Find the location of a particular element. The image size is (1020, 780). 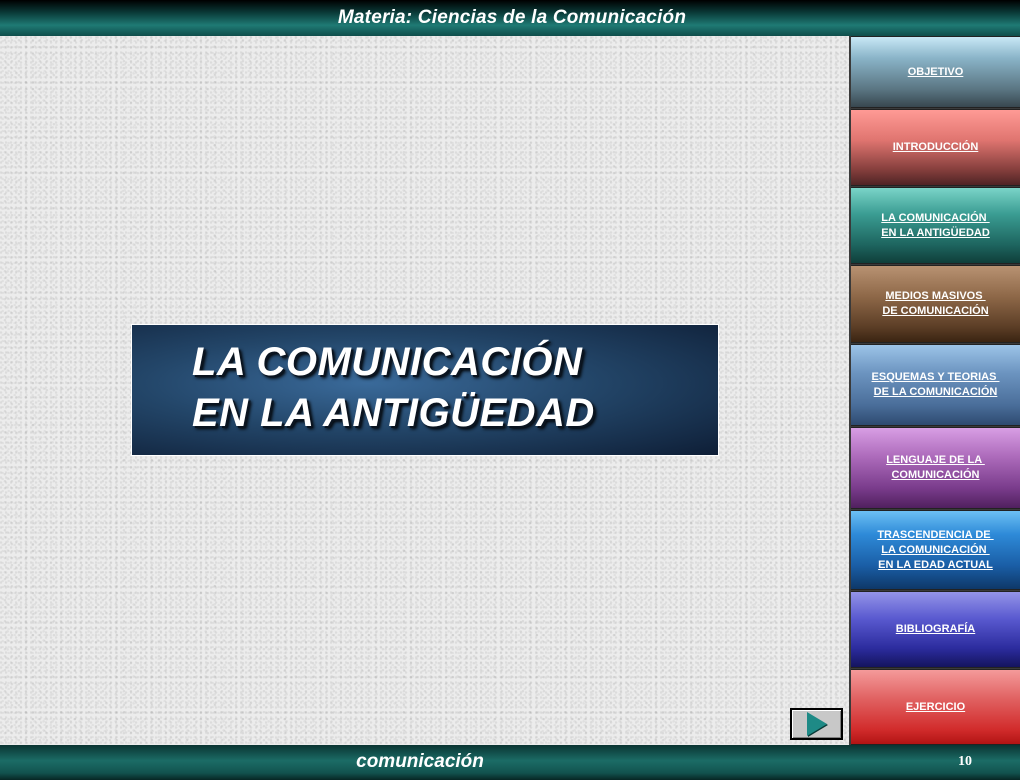

nav-comunicacion-antiguedad: LA COMUNICACIÓN EN LA ANTIGÜEDAD is located at coordinates (935, 225).